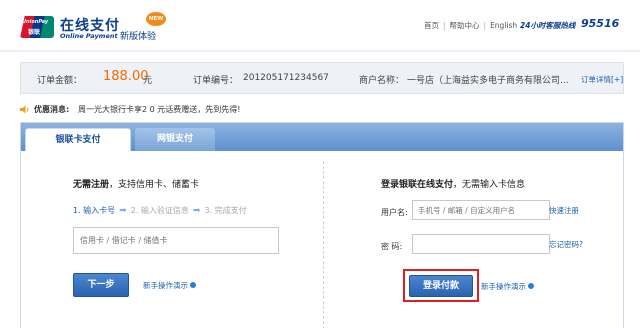 Image resolution: width=640 pixels, height=328 pixels. Describe the element at coordinates (382, 81) in the screenshot. I see `merchant-label: 商户名称：` at that location.